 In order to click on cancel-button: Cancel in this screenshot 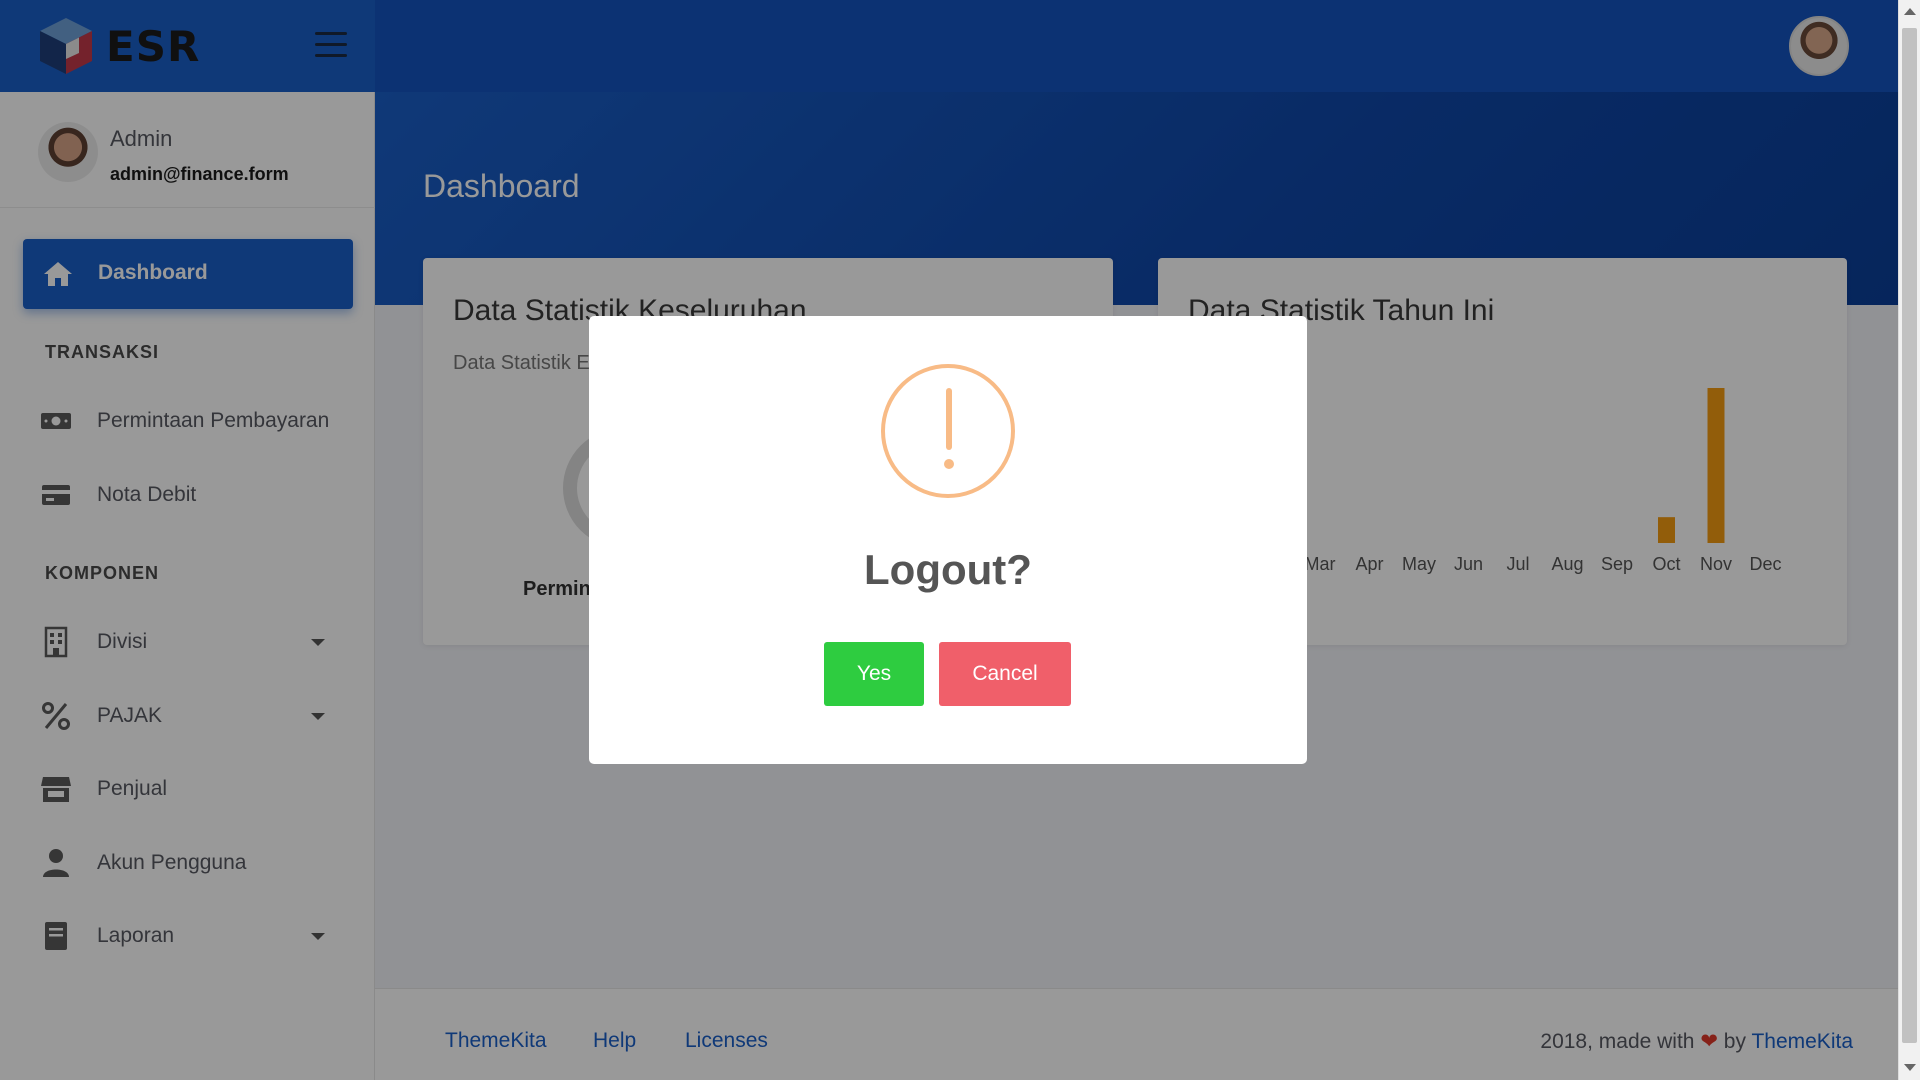, I will do `click(1005, 674)`.